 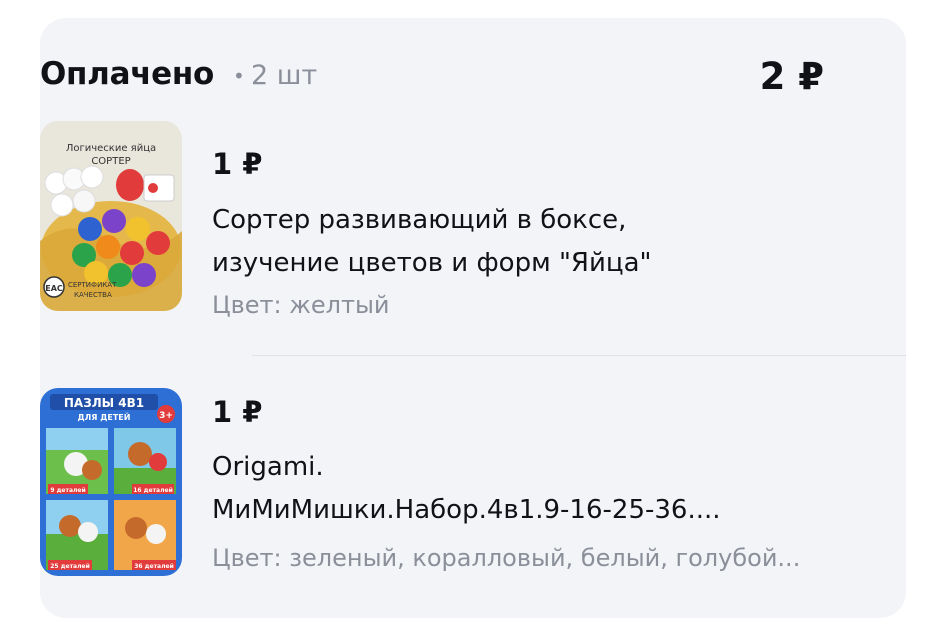 I want to click on item-name-line: Сортер развивающий в боксе,, so click(x=419, y=220).